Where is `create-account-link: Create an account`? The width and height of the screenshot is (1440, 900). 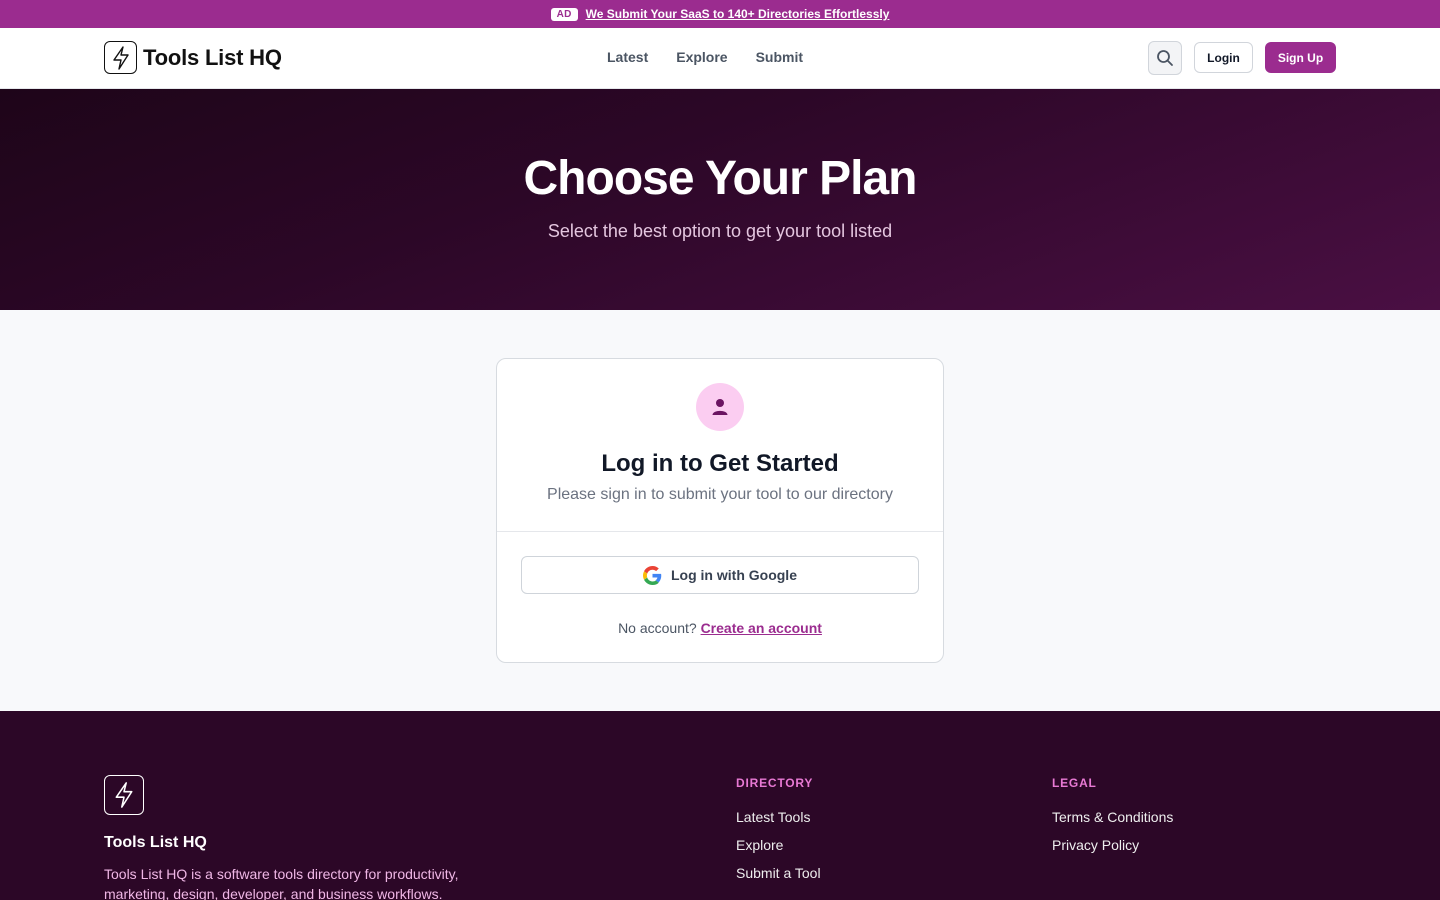
create-account-link: Create an account is located at coordinates (761, 628).